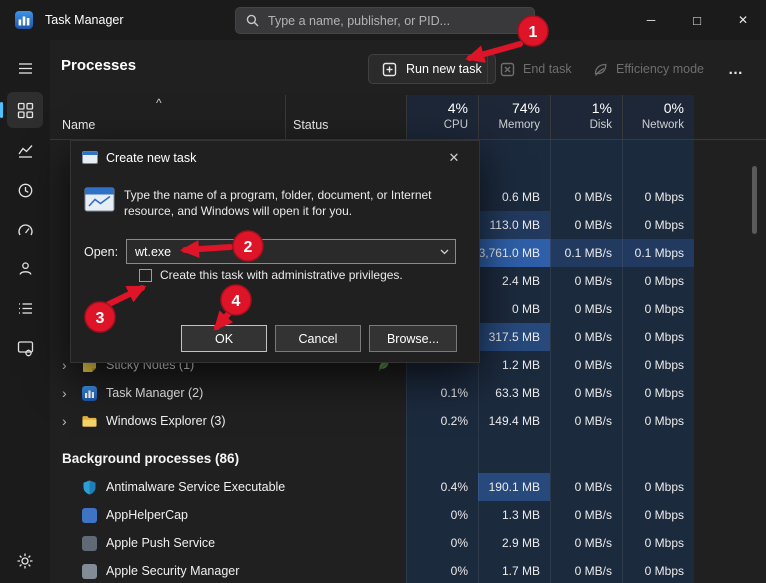 Image resolution: width=766 pixels, height=583 pixels. Describe the element at coordinates (99, 199) in the screenshot. I see `run-program-icon` at that location.